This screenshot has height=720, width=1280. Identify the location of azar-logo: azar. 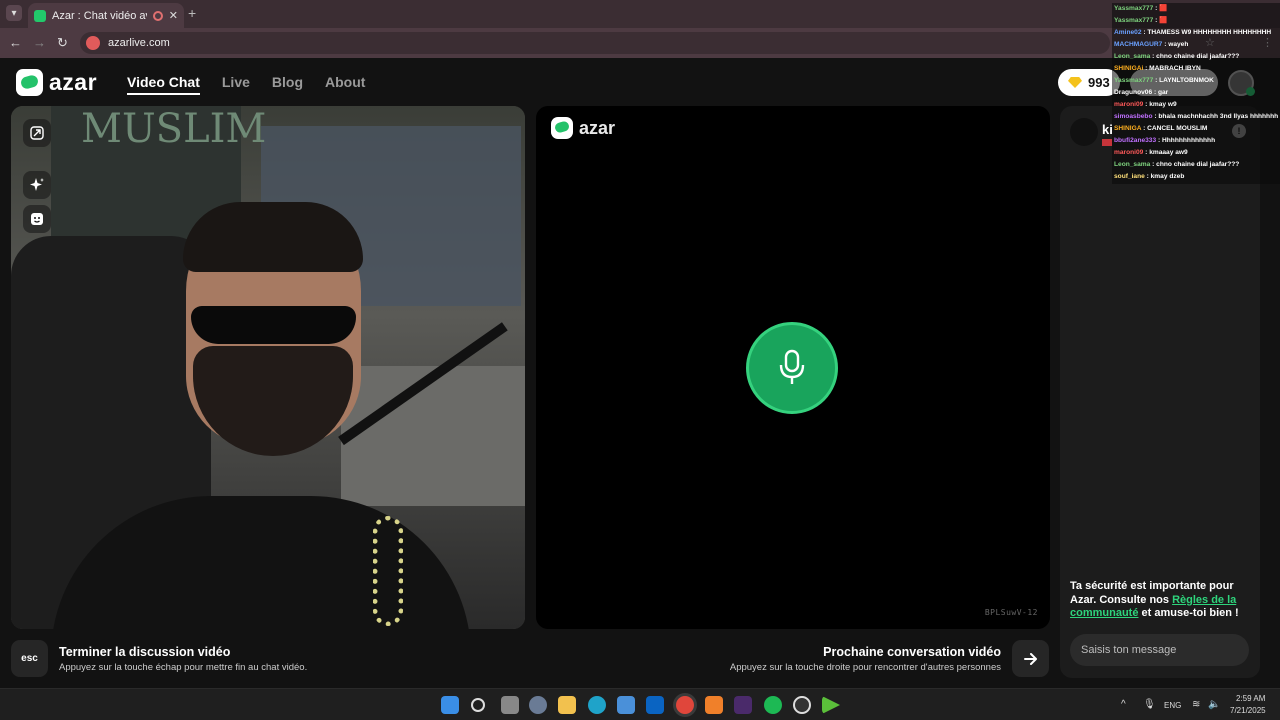
(56, 82).